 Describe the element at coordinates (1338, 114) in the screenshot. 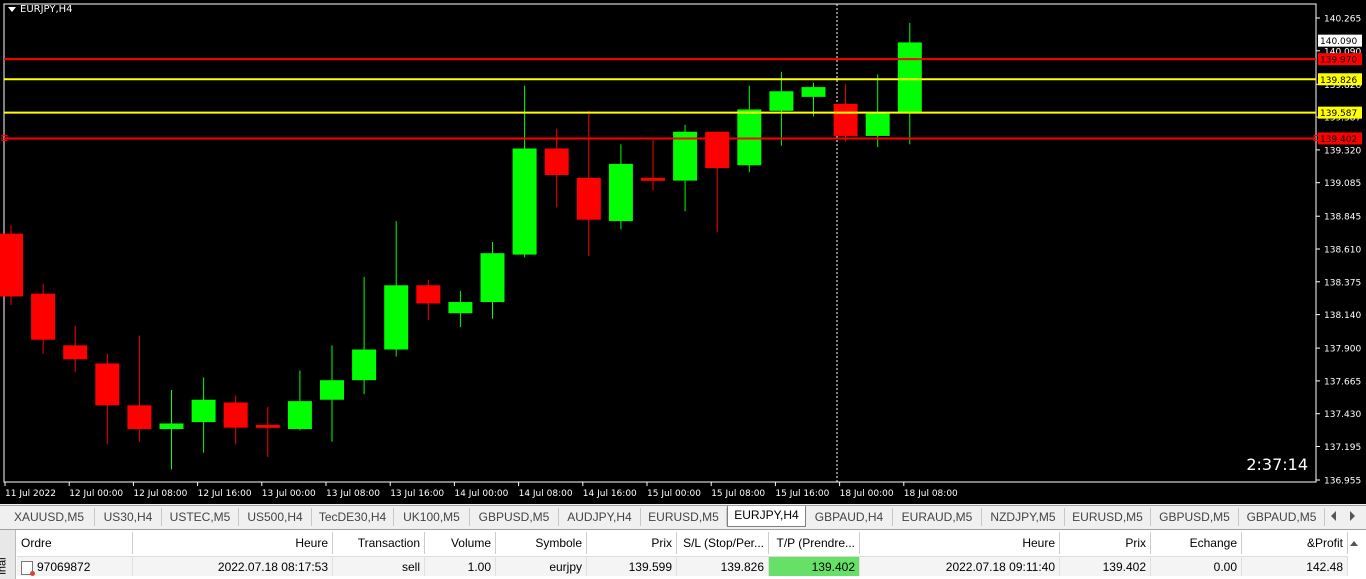

I see `price-level-label: 139.587` at that location.